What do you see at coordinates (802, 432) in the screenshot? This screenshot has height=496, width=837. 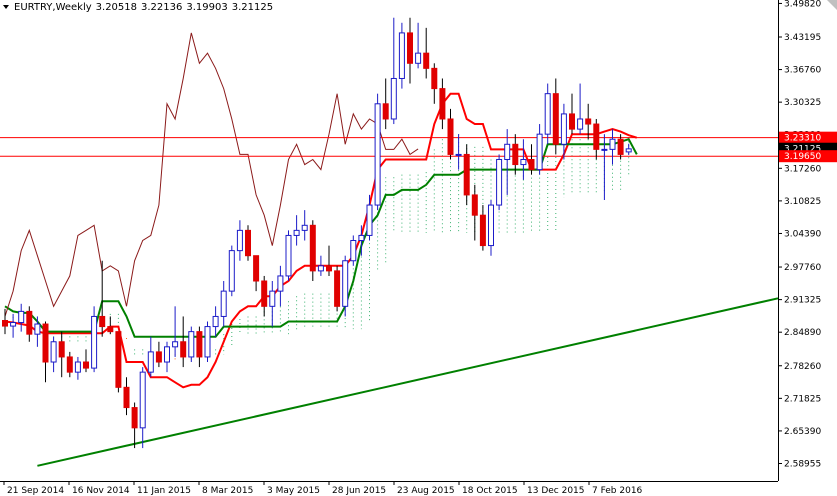 I see `y-tick-label: 2.65390` at bounding box center [802, 432].